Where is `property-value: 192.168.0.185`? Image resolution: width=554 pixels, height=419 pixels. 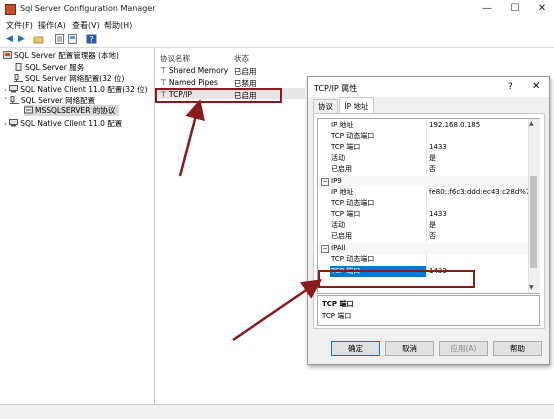
property-value: 192.168.0.185 is located at coordinates (455, 125).